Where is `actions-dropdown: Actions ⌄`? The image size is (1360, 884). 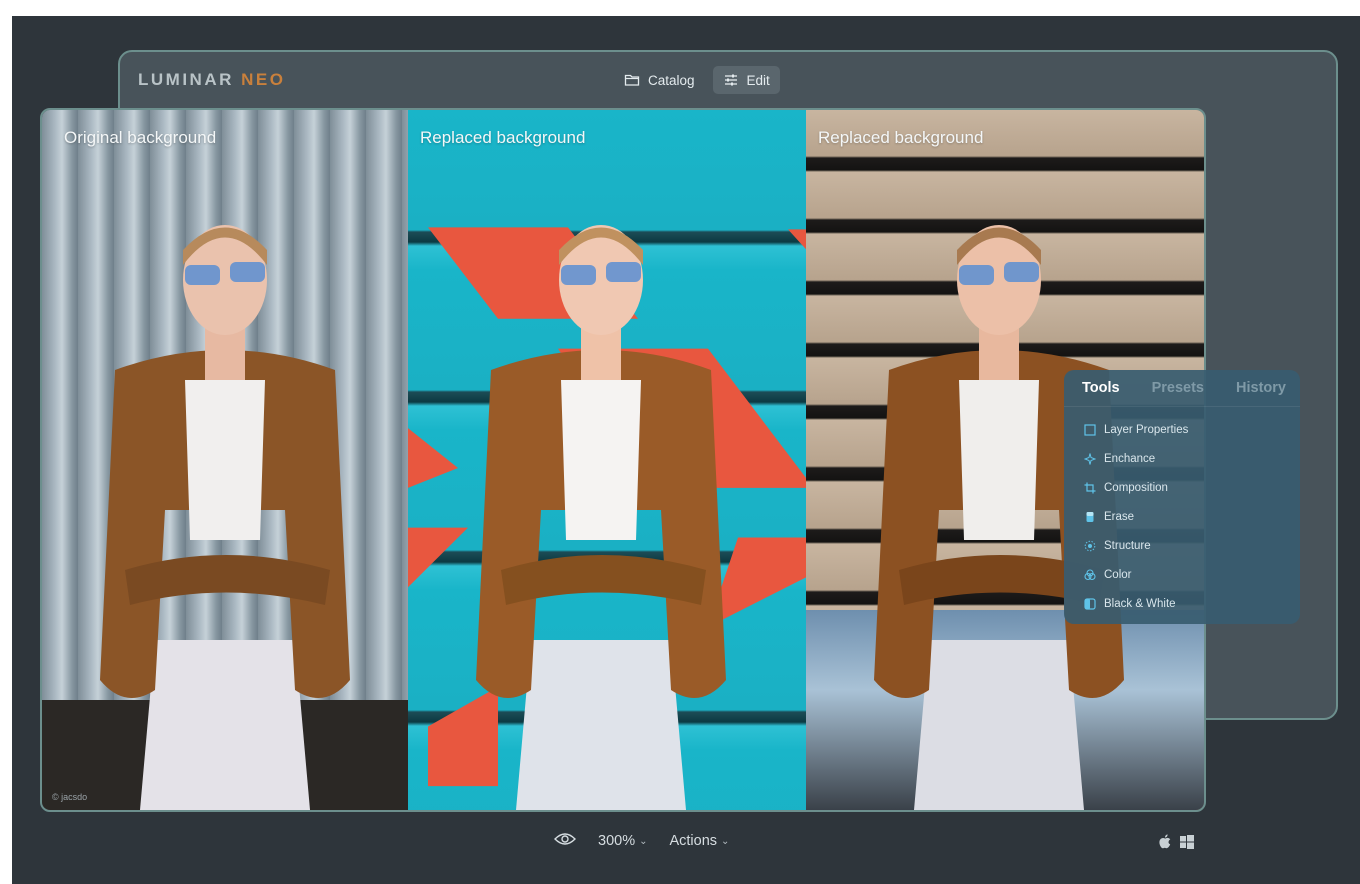 actions-dropdown: Actions ⌄ is located at coordinates (699, 841).